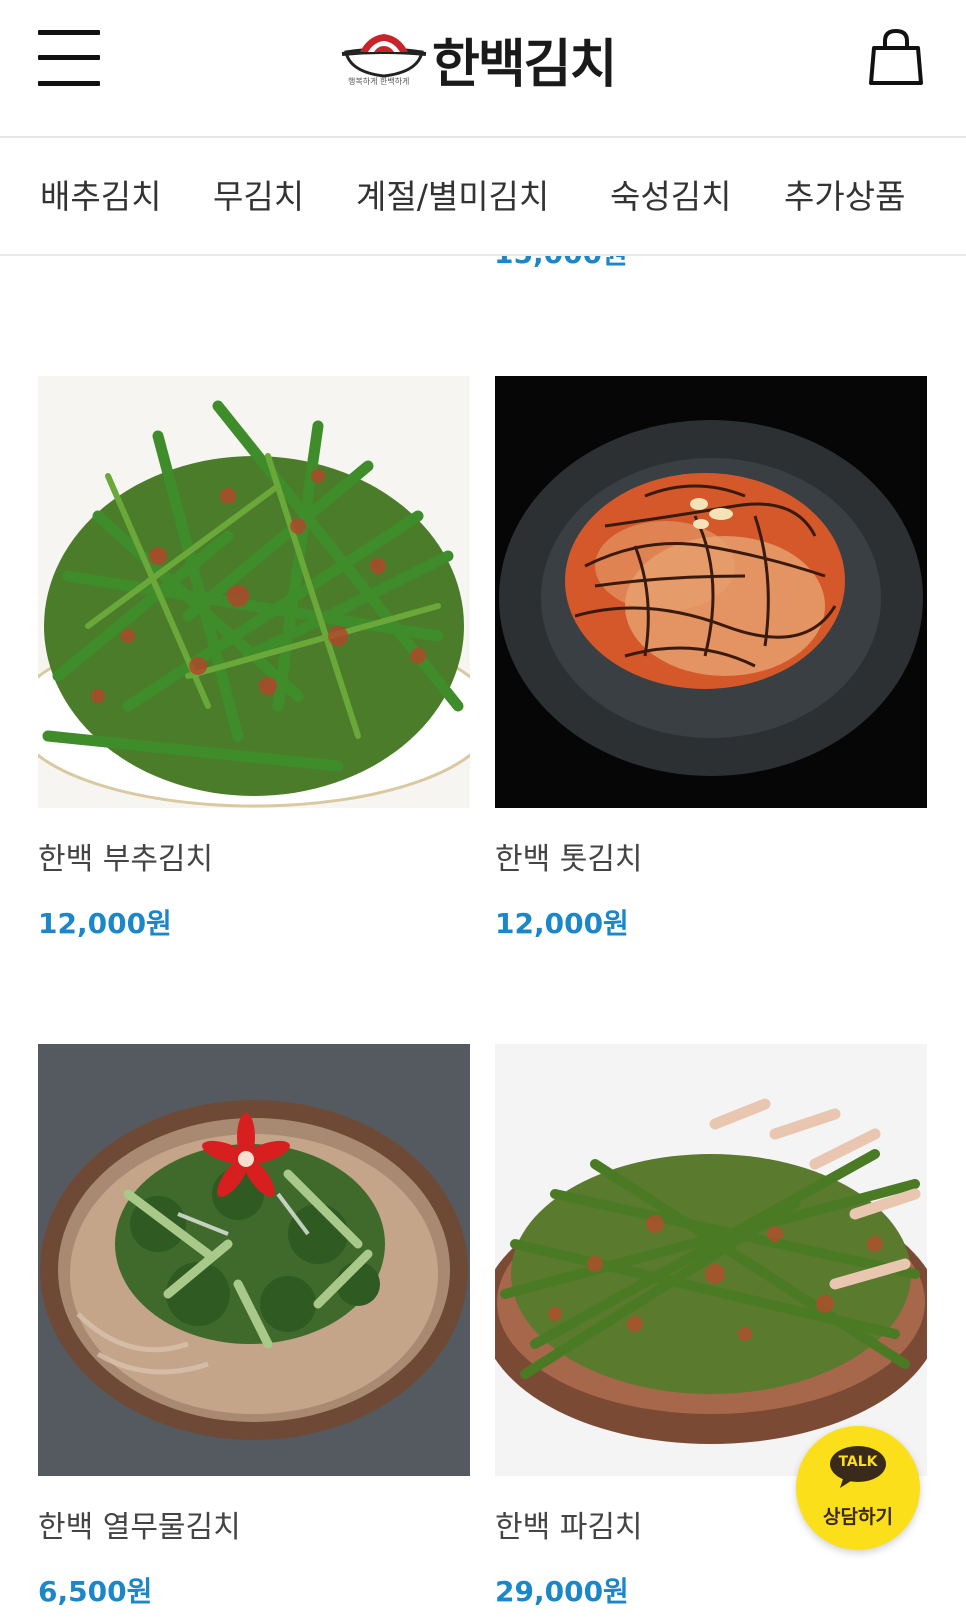 Image resolution: width=966 pixels, height=1622 pixels. Describe the element at coordinates (858, 1462) in the screenshot. I see `talk-badge-text: TALK` at that location.